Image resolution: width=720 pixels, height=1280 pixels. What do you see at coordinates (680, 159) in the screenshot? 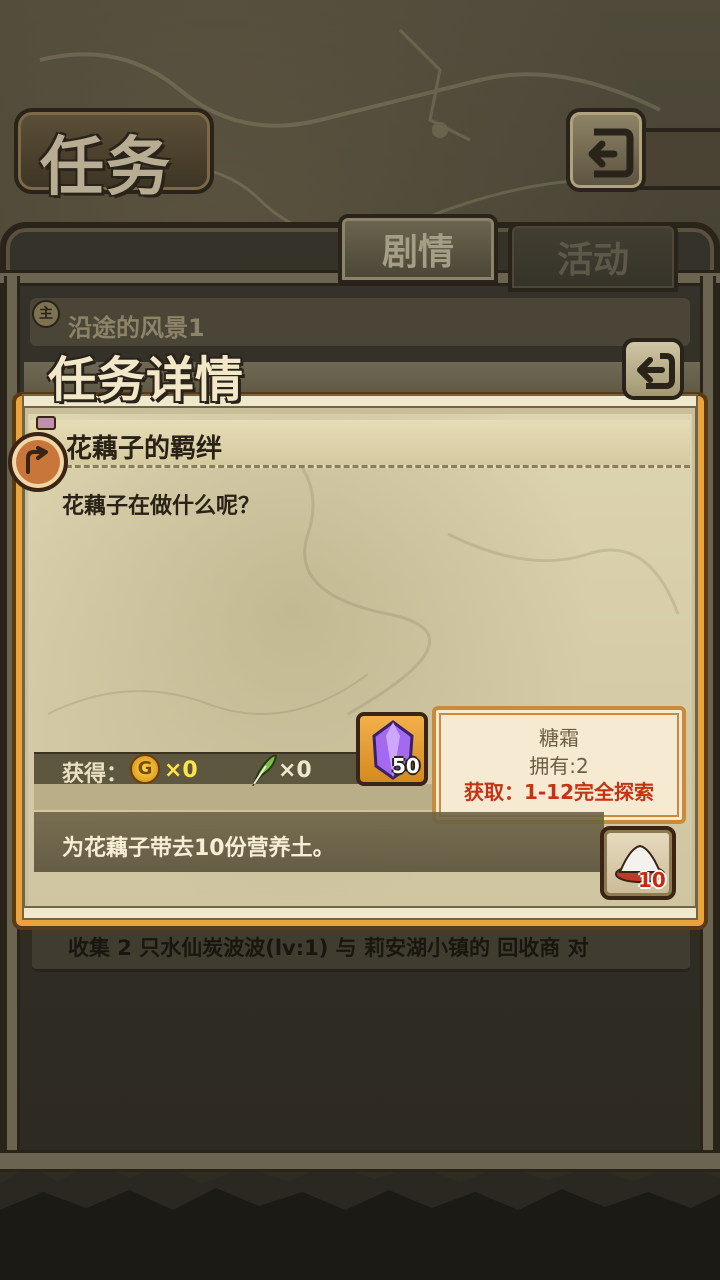
I see `back-button-bar` at bounding box center [680, 159].